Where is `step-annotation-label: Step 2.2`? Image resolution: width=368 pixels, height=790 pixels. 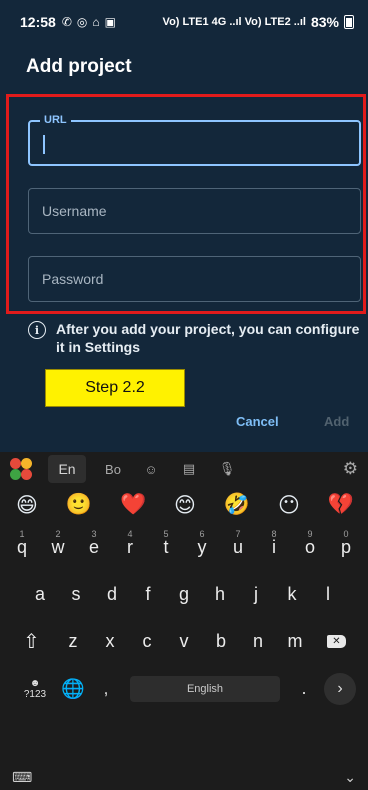
step-annotation-label: Step 2.2 is located at coordinates (115, 388).